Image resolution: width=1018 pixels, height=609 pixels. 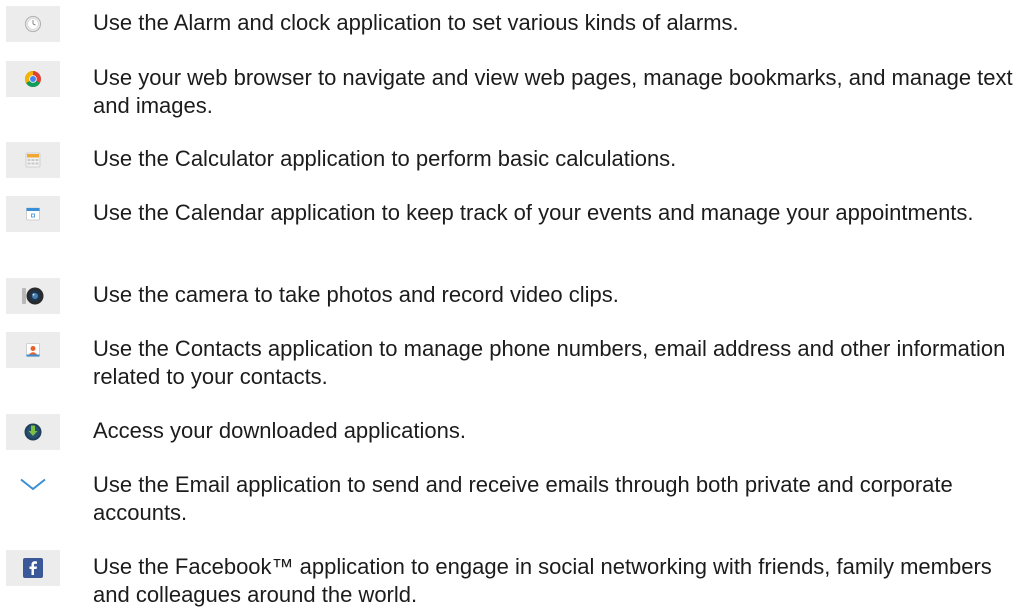 I want to click on camera-icon, so click(x=33, y=296).